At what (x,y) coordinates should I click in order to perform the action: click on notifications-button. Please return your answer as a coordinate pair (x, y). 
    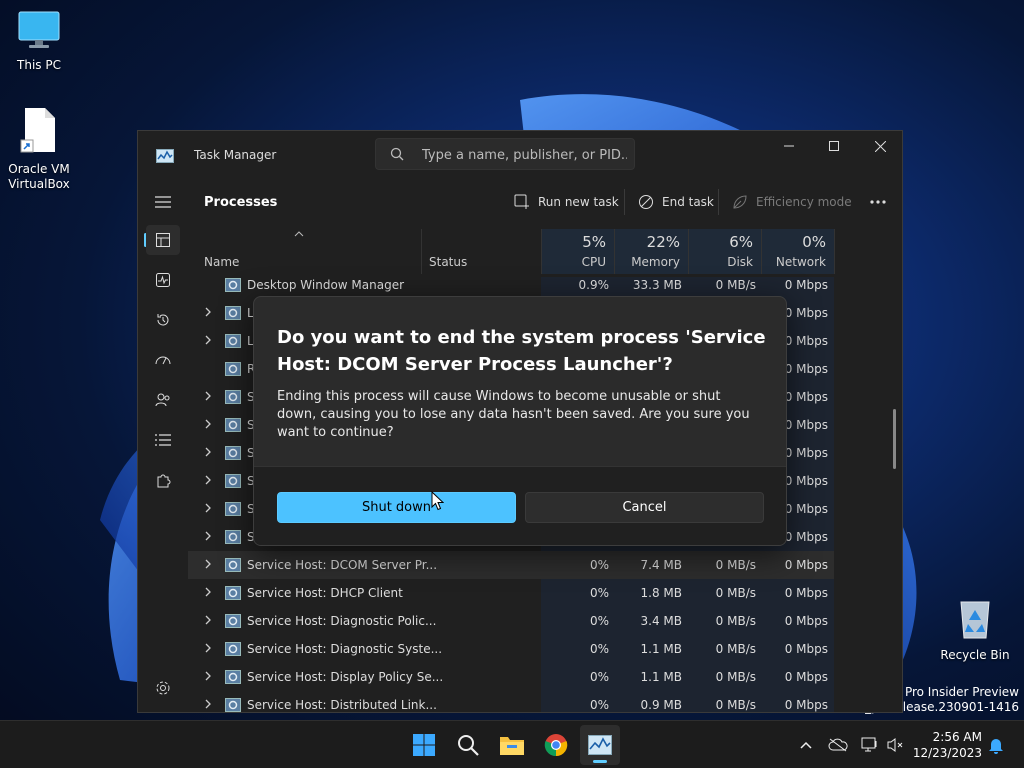
    Looking at the image, I should click on (996, 745).